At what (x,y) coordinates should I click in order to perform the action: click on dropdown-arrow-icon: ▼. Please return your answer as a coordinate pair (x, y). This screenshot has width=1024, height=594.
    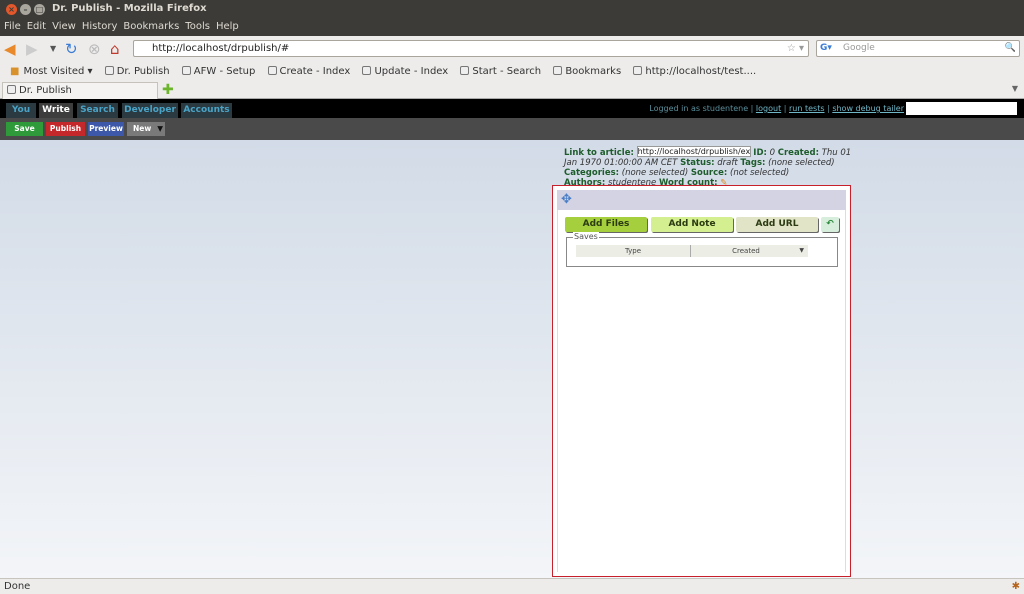
    Looking at the image, I should click on (160, 128).